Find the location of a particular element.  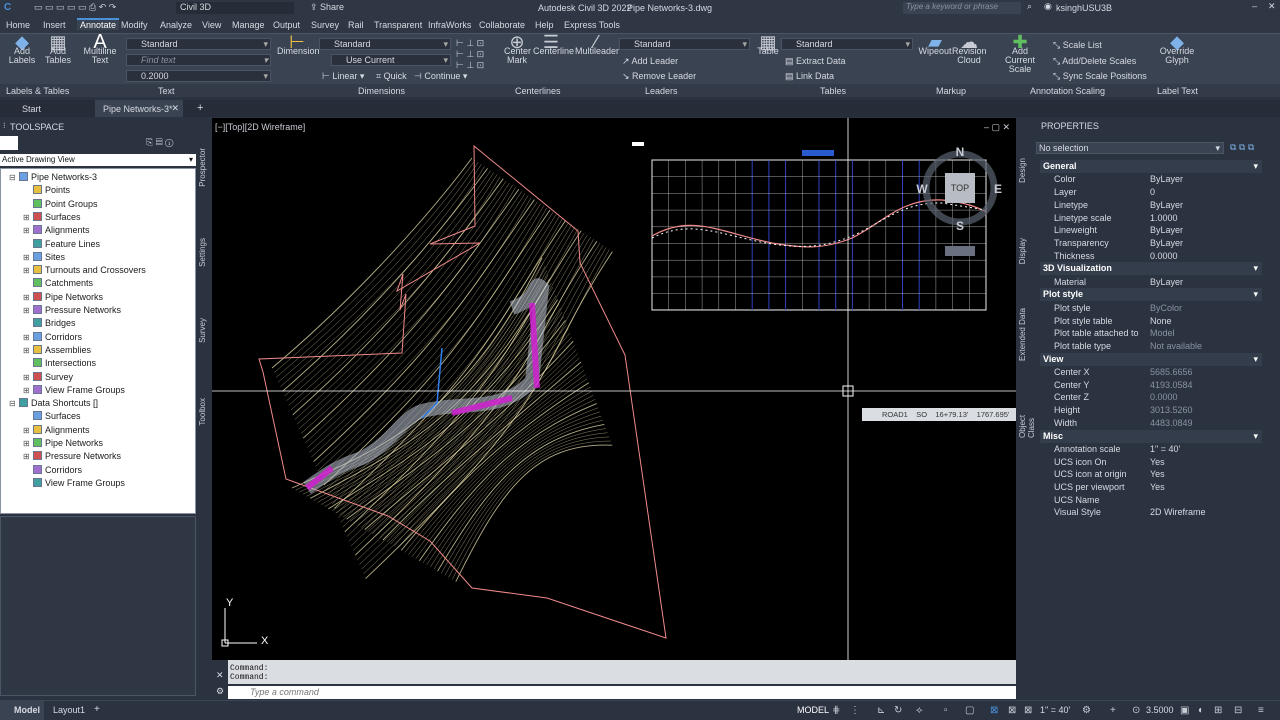

link-data-button: ▤ Link Data is located at coordinates (809, 76).